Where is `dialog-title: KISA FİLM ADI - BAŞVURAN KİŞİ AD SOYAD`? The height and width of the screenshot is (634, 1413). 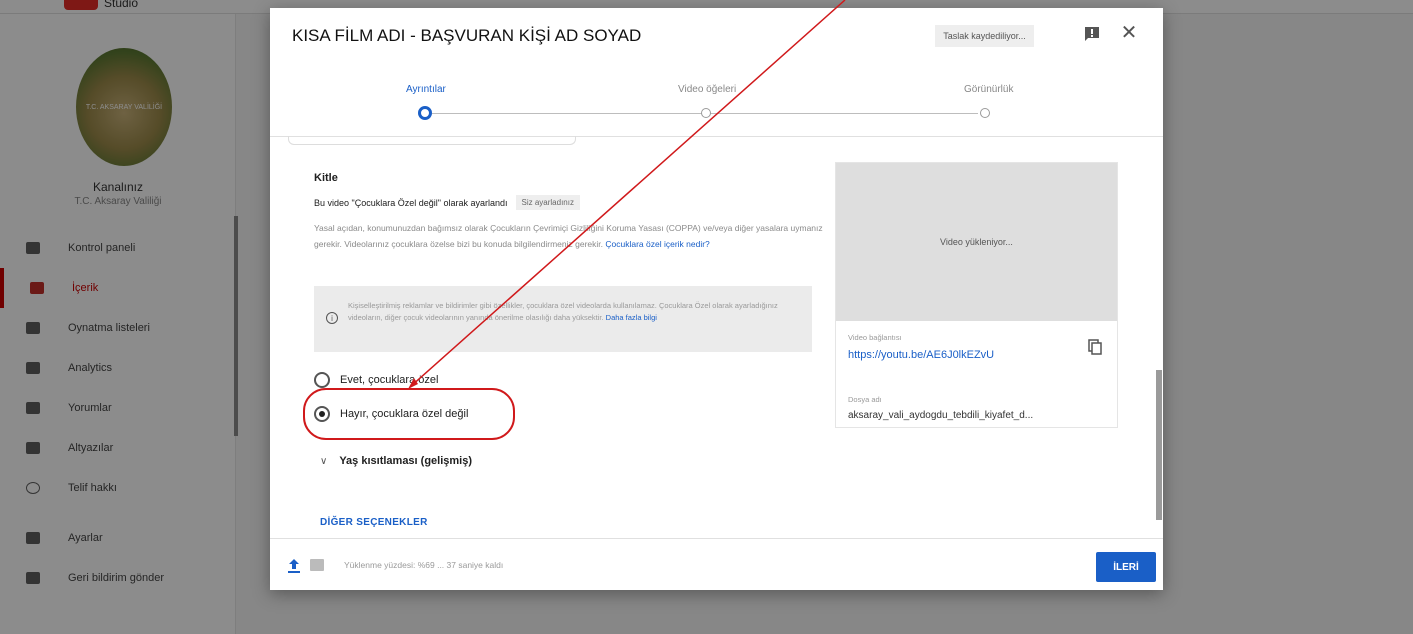
dialog-title: KISA FİLM ADI - BAŞVURAN KİŞİ AD SOYAD is located at coordinates (467, 35).